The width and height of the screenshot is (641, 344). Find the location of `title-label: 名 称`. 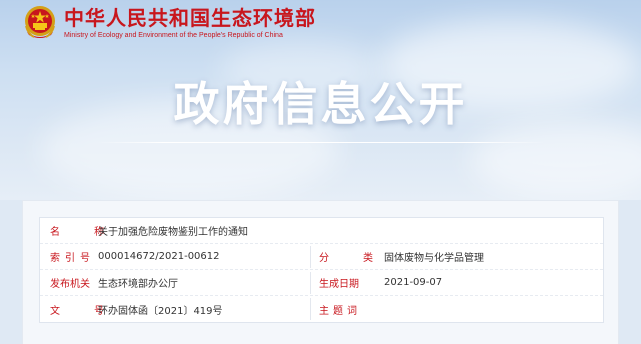

title-label: 名 称 is located at coordinates (83, 232).